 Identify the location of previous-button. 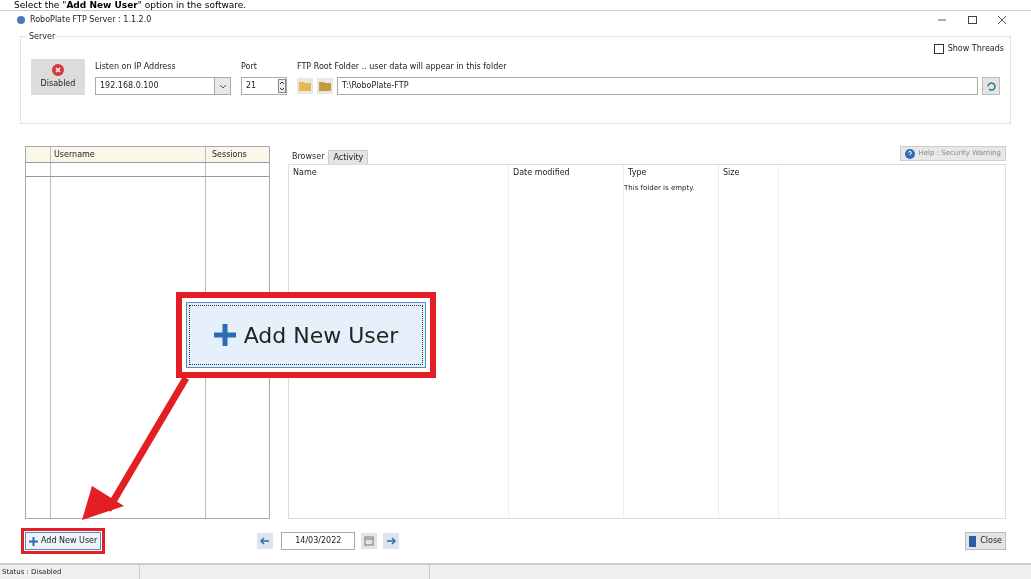
(265, 541).